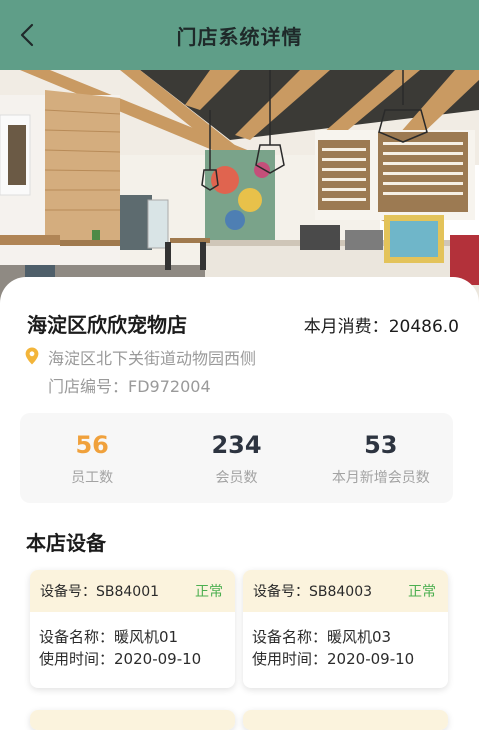 This screenshot has width=479, height=730. Describe the element at coordinates (152, 358) in the screenshot. I see `store-address: 海淀区北下关街道动物园西侧` at that location.